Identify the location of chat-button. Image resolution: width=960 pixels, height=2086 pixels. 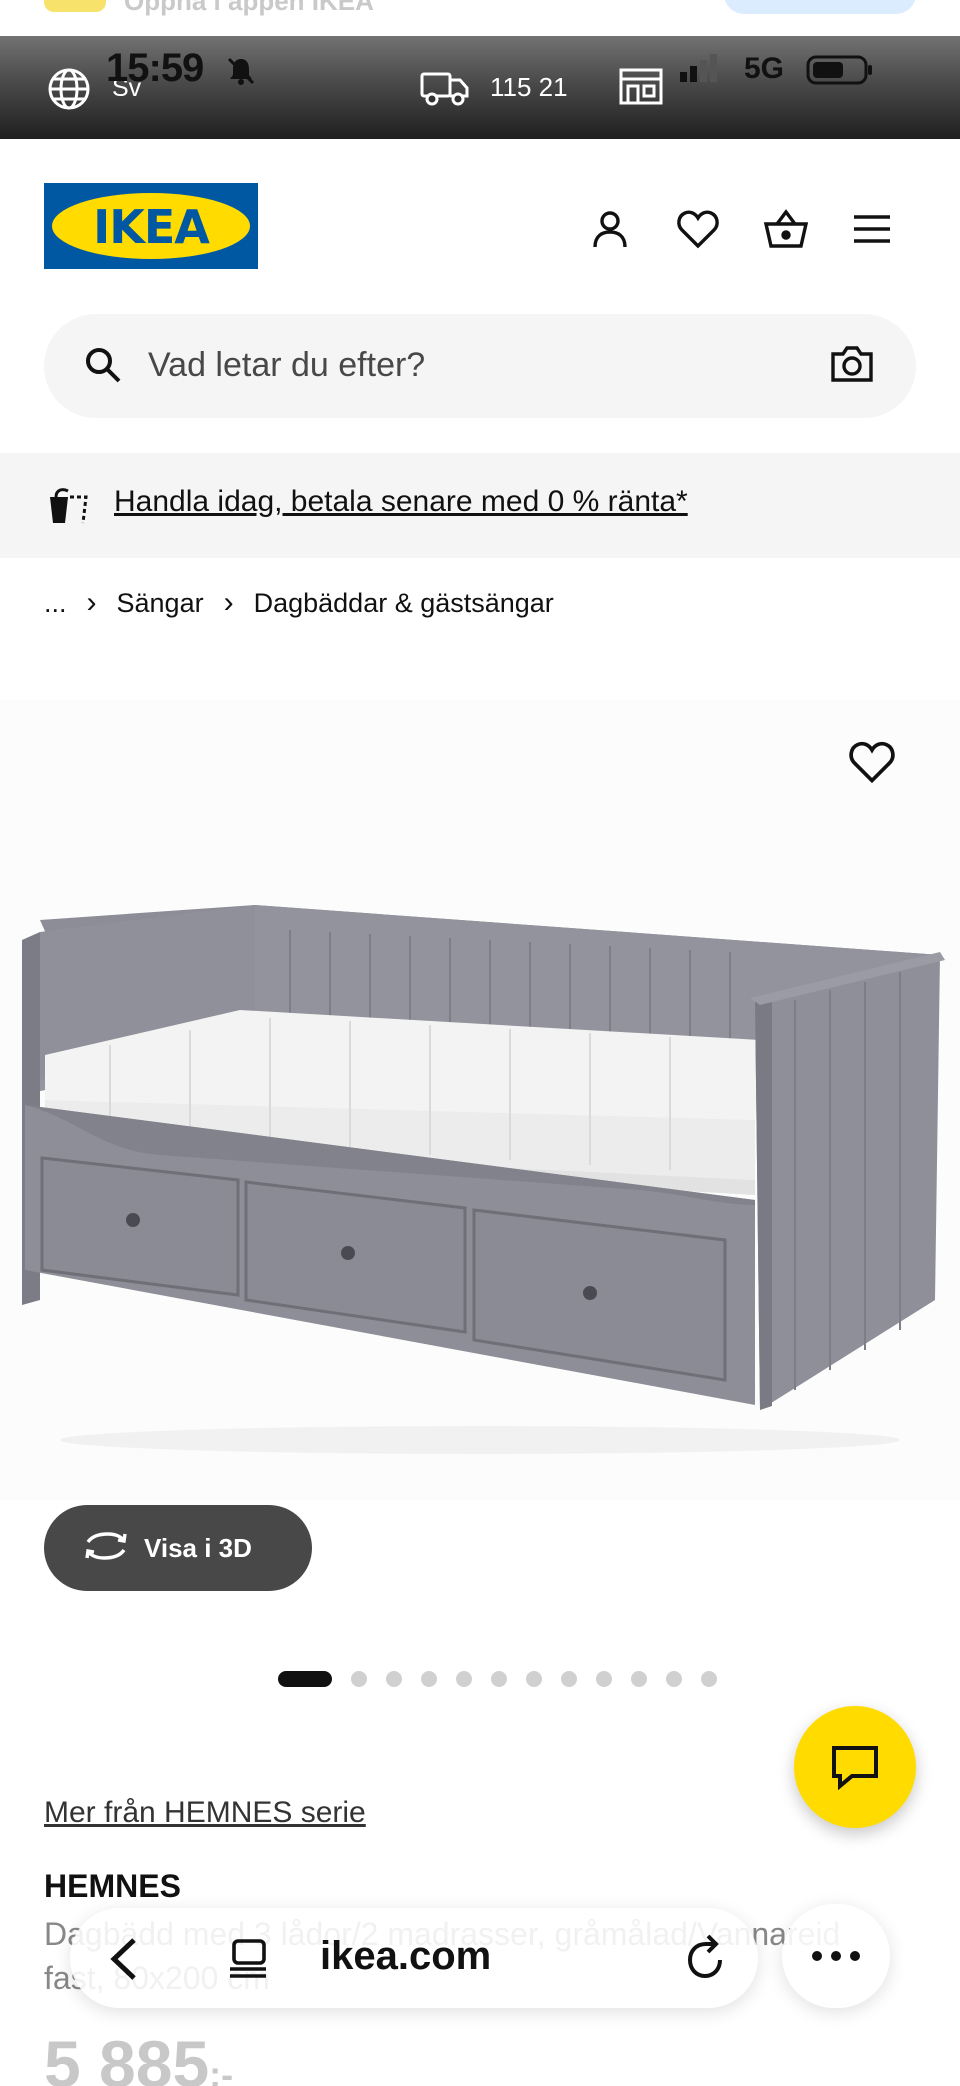
(855, 1767).